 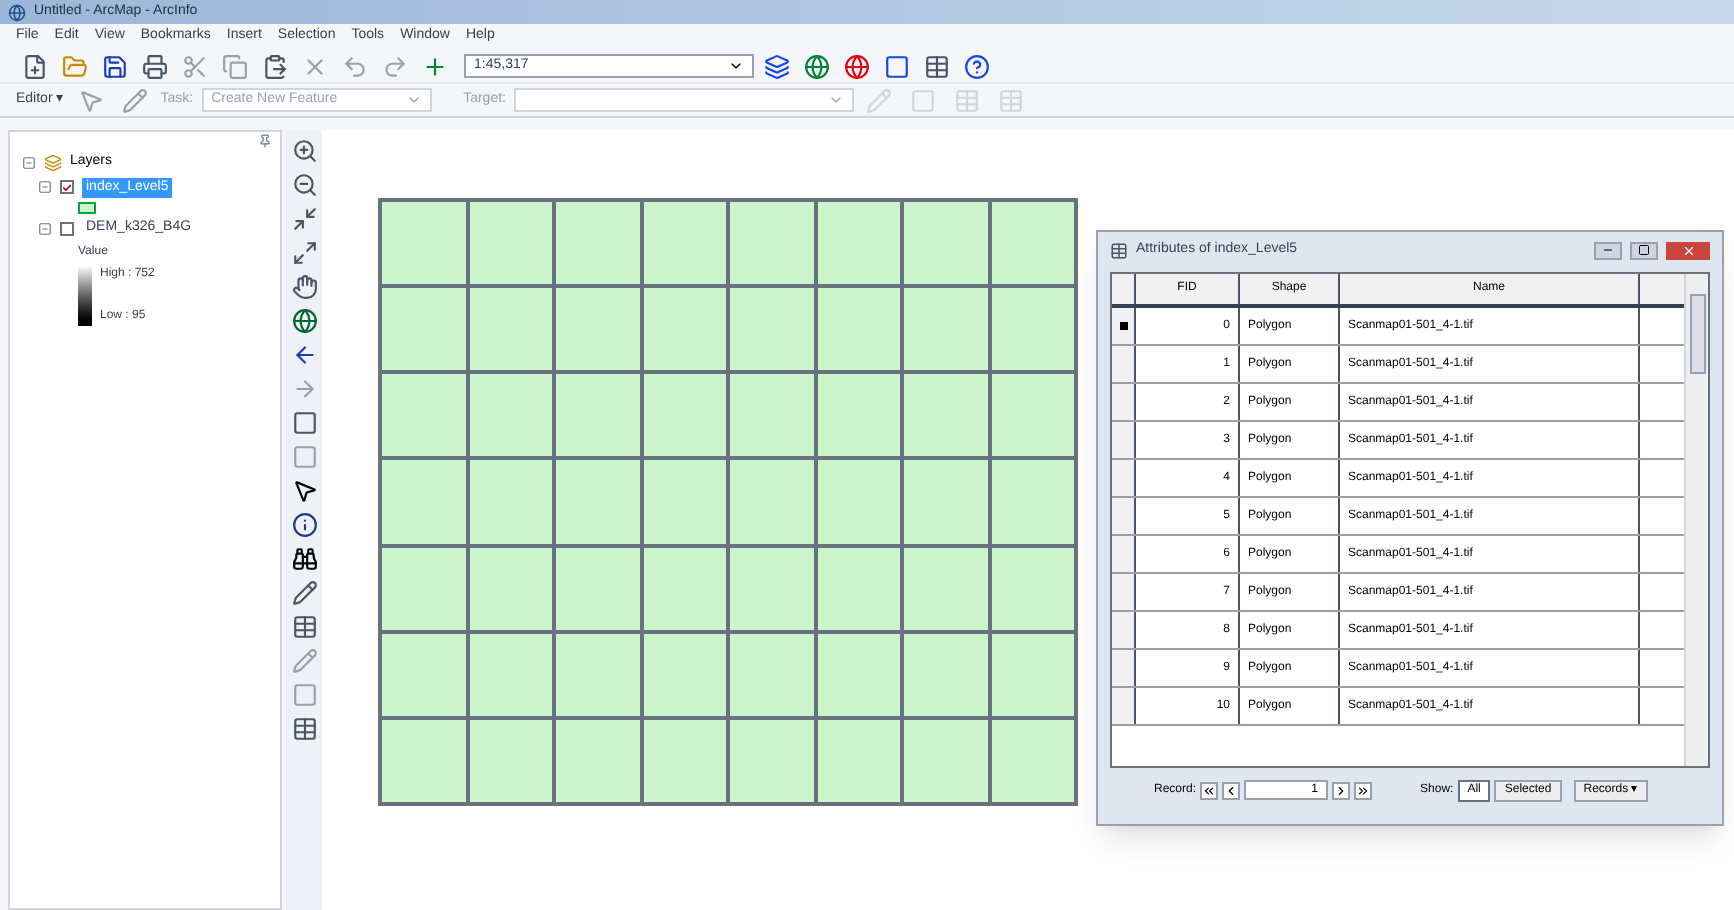 I want to click on next-record-button, so click(x=1341, y=790).